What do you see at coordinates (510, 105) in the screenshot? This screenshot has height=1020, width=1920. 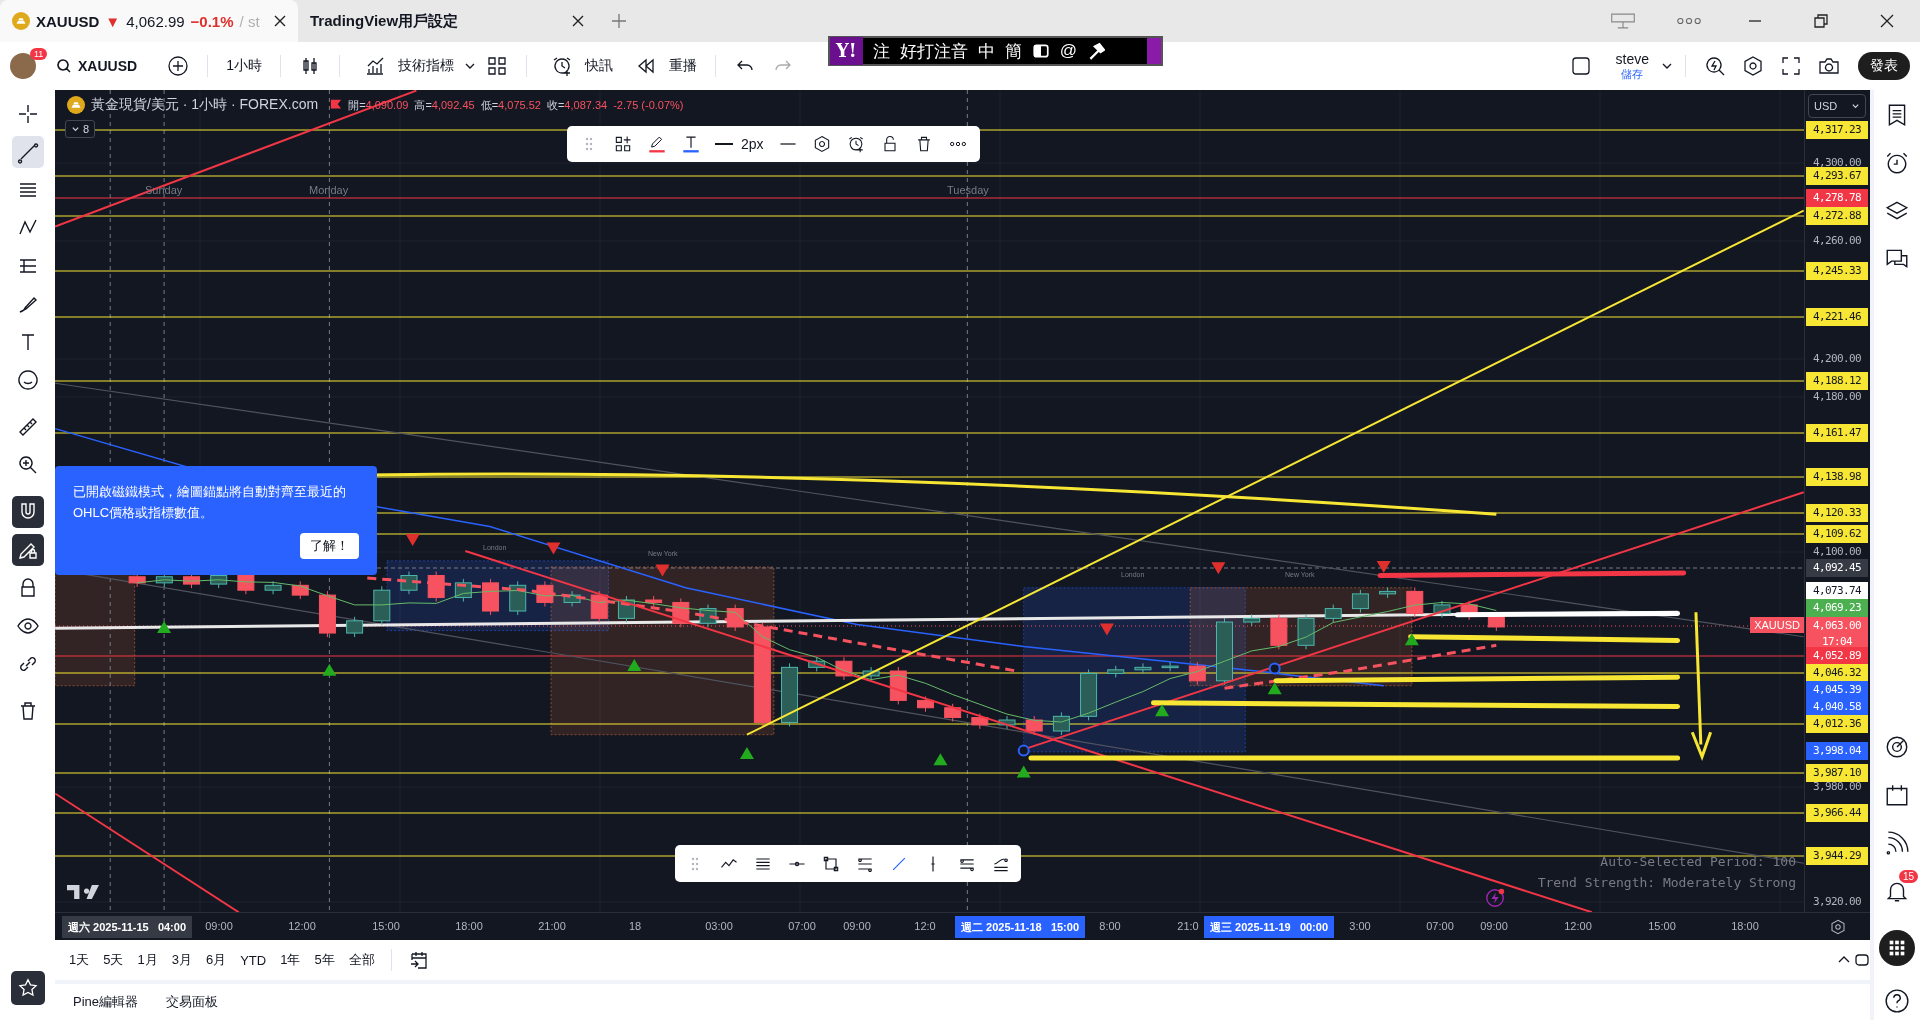 I see `ohlc-value: 低=4,075.52` at bounding box center [510, 105].